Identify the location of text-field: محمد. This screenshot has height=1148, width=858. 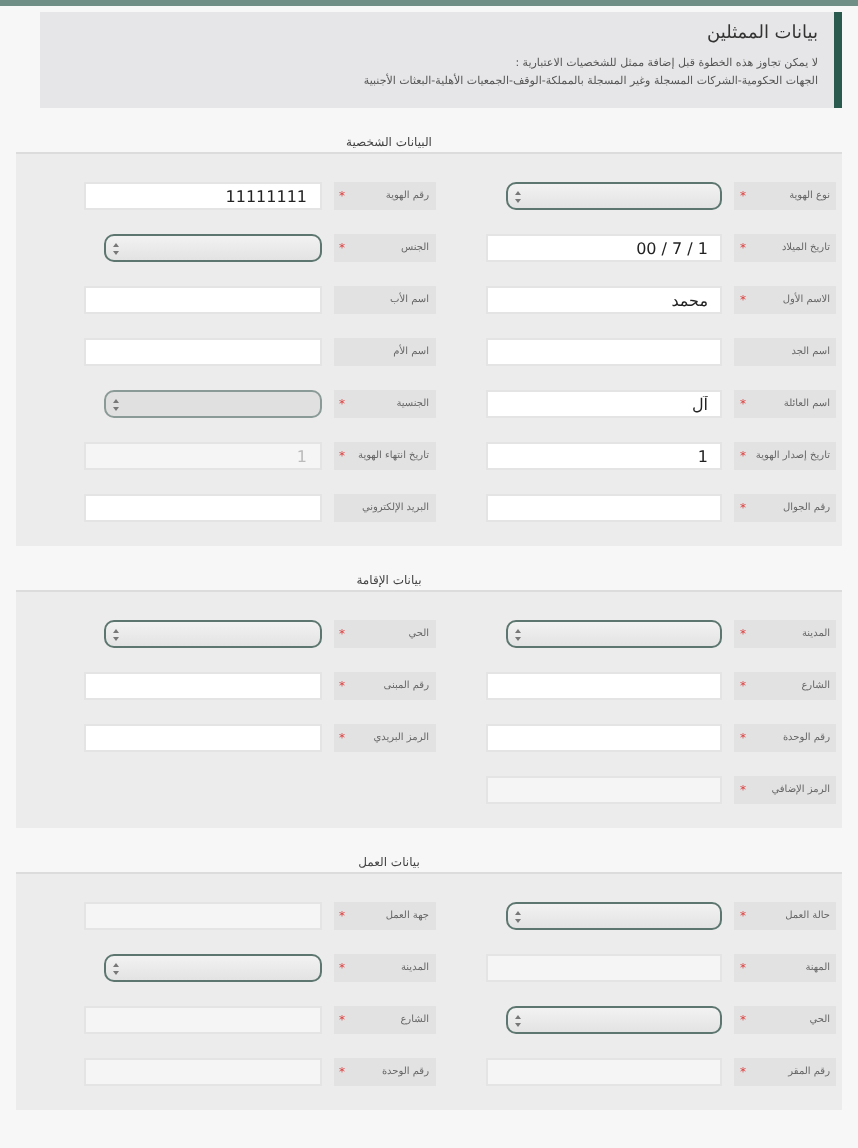
(603, 300).